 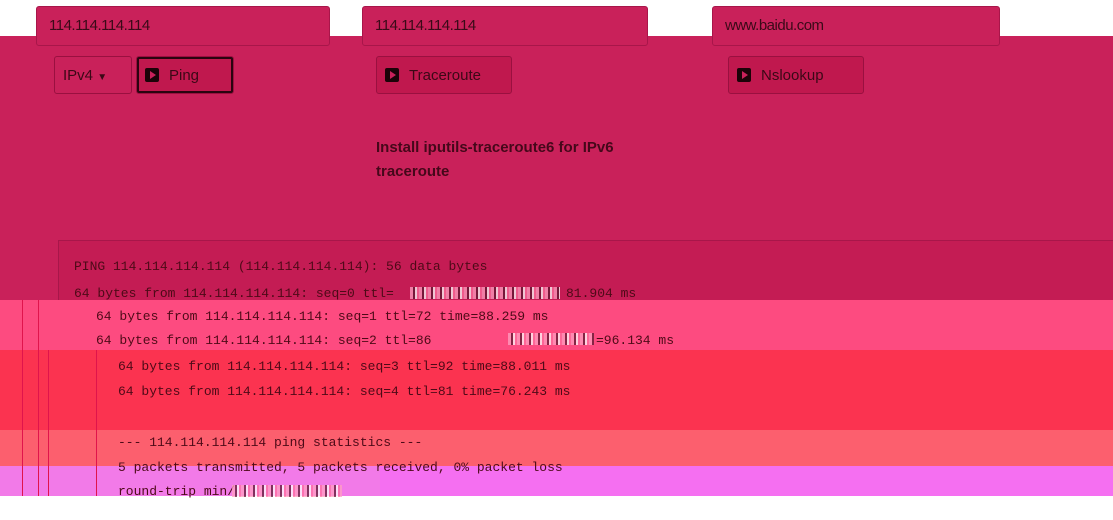 I want to click on traceroute-button-label: Traceroute, so click(x=445, y=75).